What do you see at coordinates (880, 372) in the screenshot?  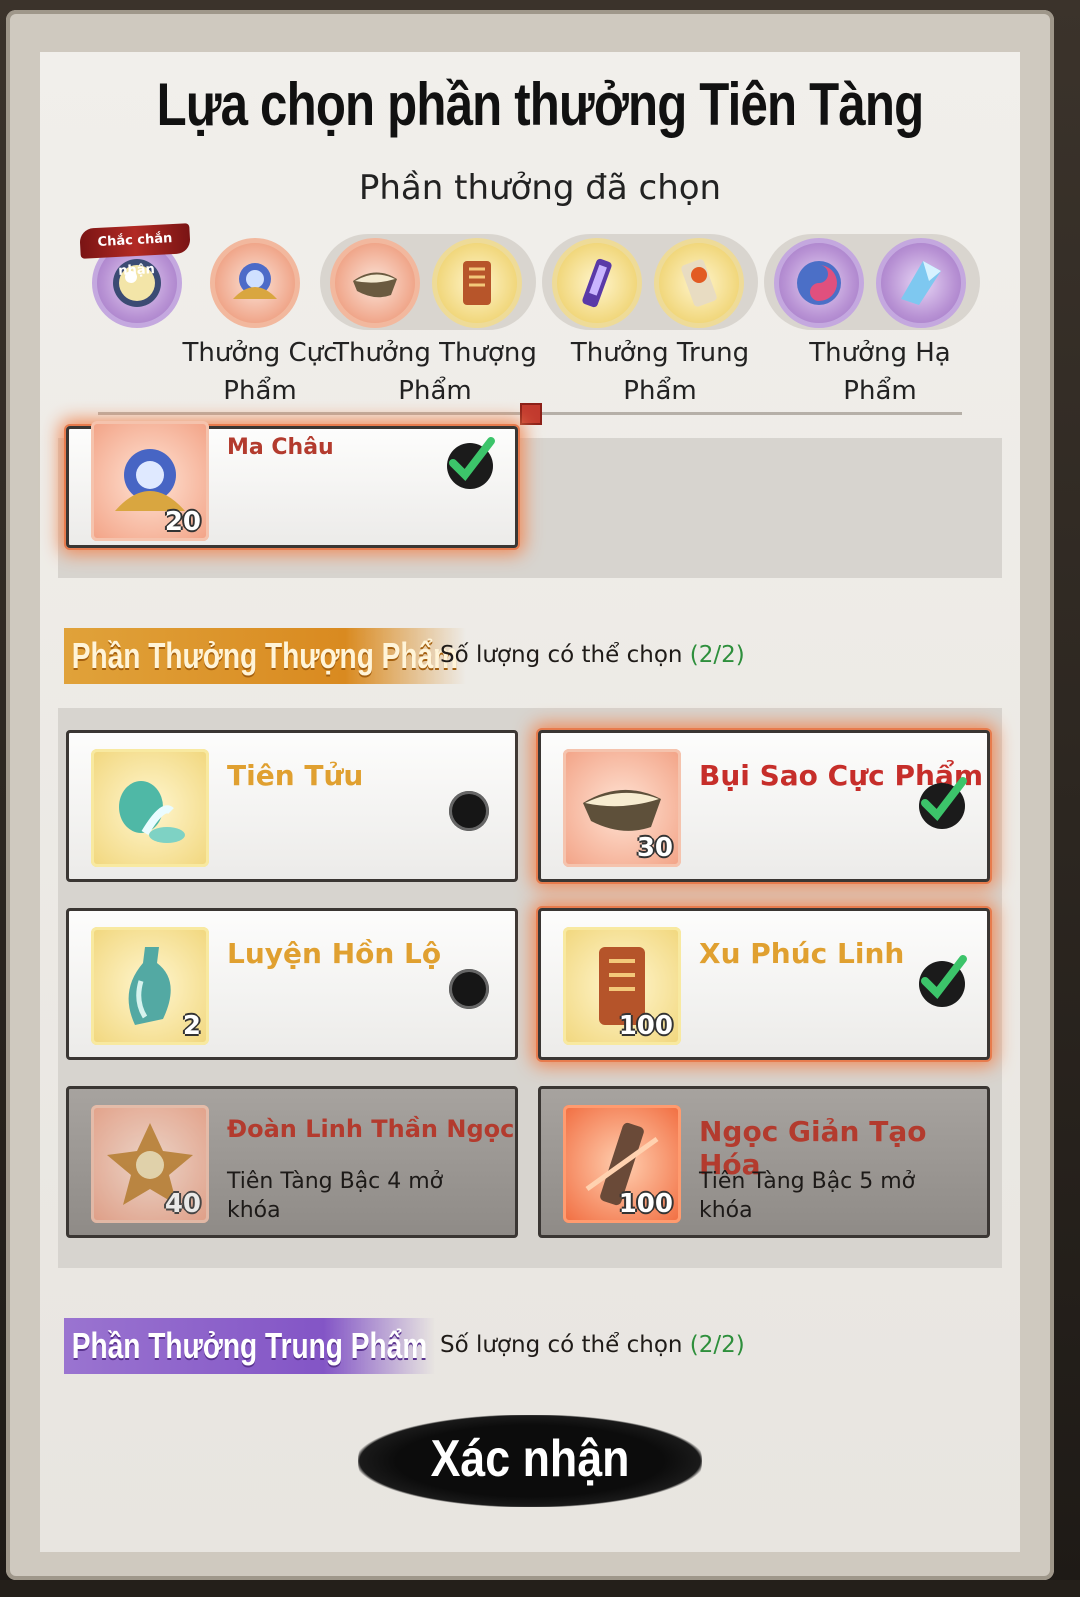 I see `tier-label-ha-pham: Thưởng Hạ Phẩm` at bounding box center [880, 372].